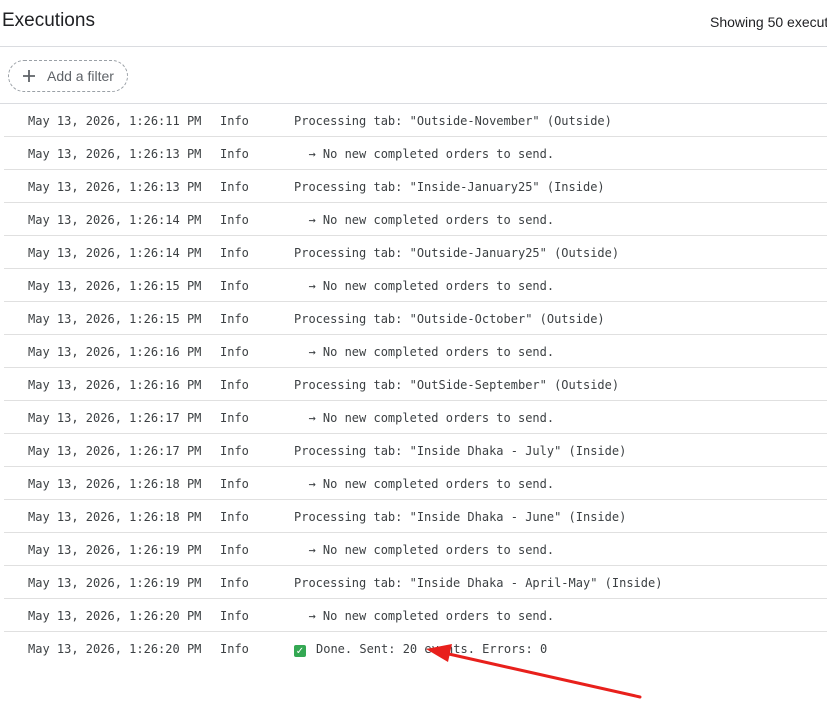 The width and height of the screenshot is (827, 722). Describe the element at coordinates (413, 23) in the screenshot. I see `page-header: Executions Showing 50 executions` at that location.